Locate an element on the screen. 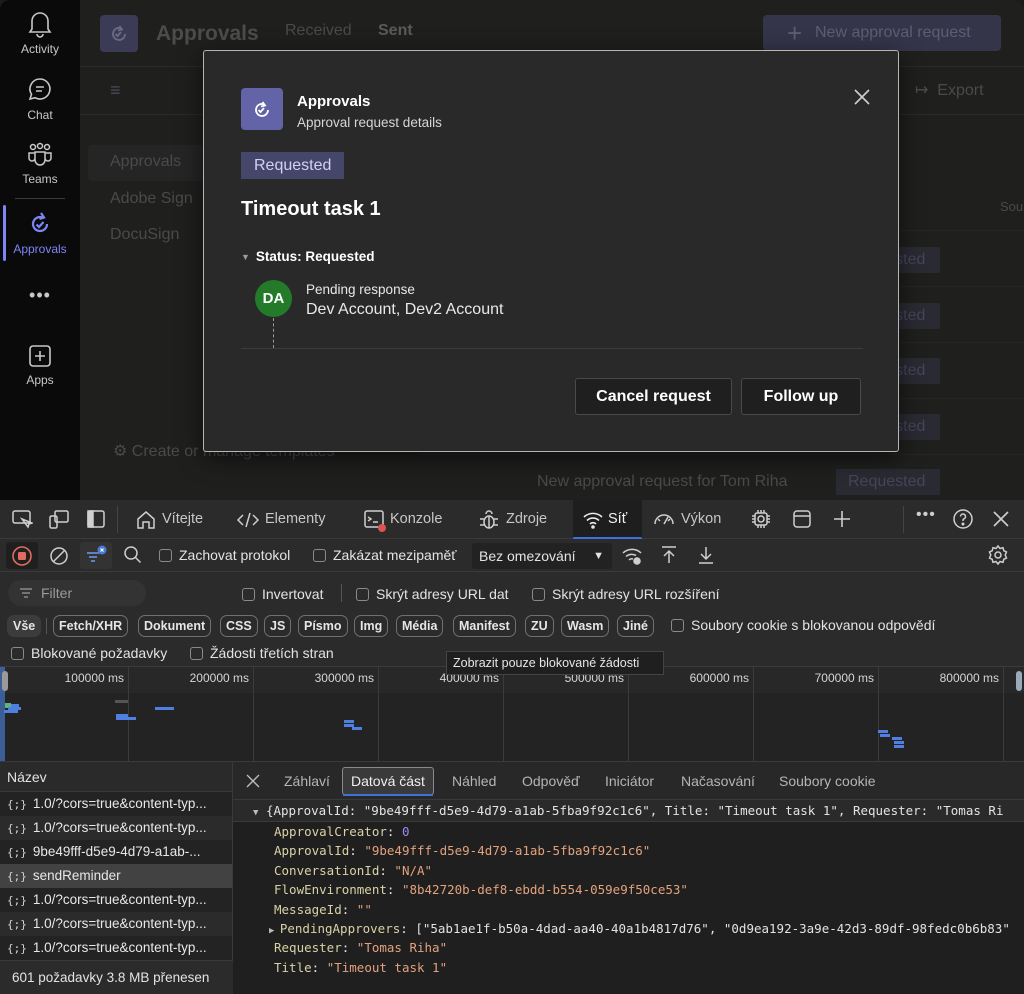 This screenshot has width=1024, height=994. overview-handle-right is located at coordinates (1019, 681).